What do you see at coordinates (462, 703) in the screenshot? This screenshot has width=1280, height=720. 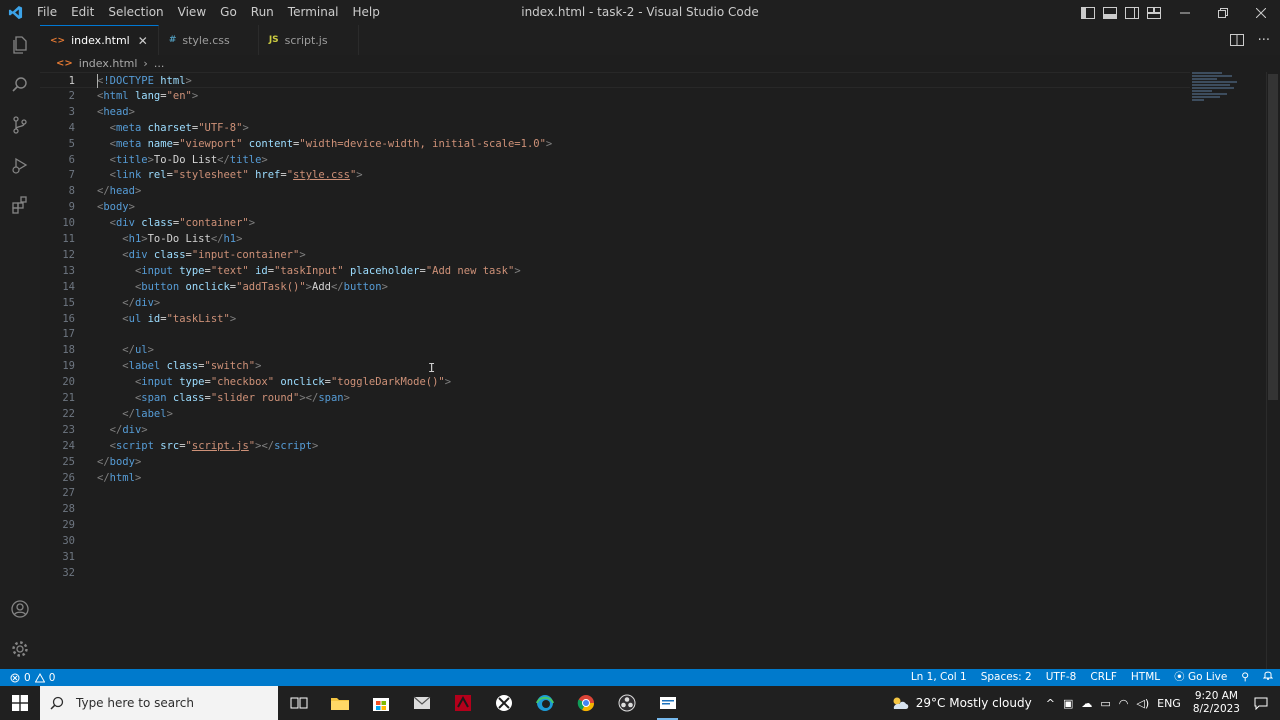 I see `red-app-icon` at bounding box center [462, 703].